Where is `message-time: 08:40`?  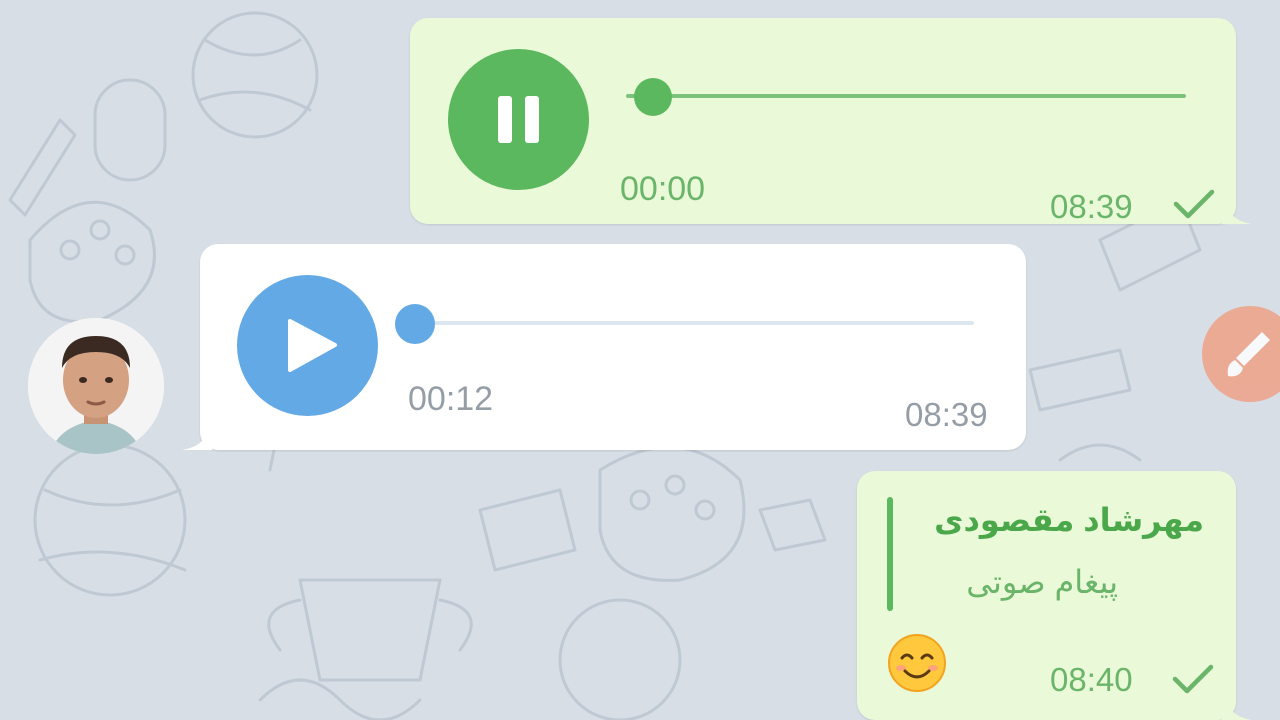
message-time: 08:40 is located at coordinates (1091, 679).